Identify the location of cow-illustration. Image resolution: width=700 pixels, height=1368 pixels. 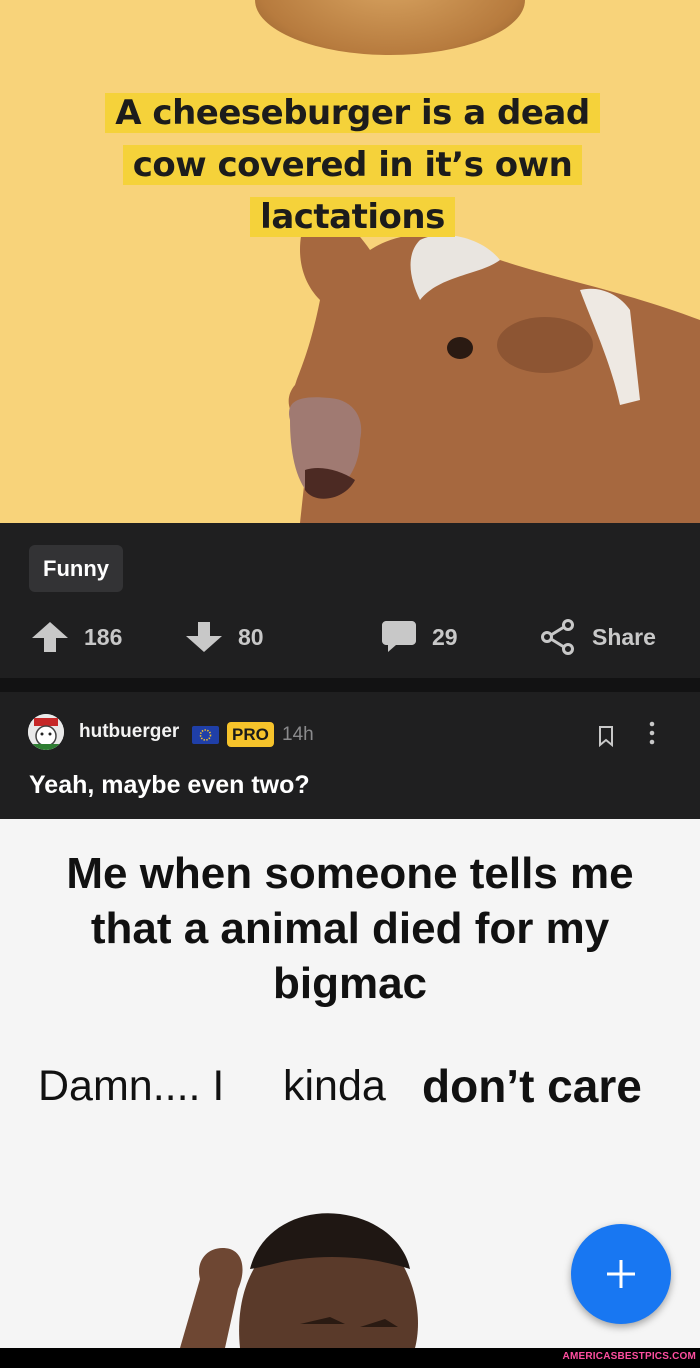
(494, 367).